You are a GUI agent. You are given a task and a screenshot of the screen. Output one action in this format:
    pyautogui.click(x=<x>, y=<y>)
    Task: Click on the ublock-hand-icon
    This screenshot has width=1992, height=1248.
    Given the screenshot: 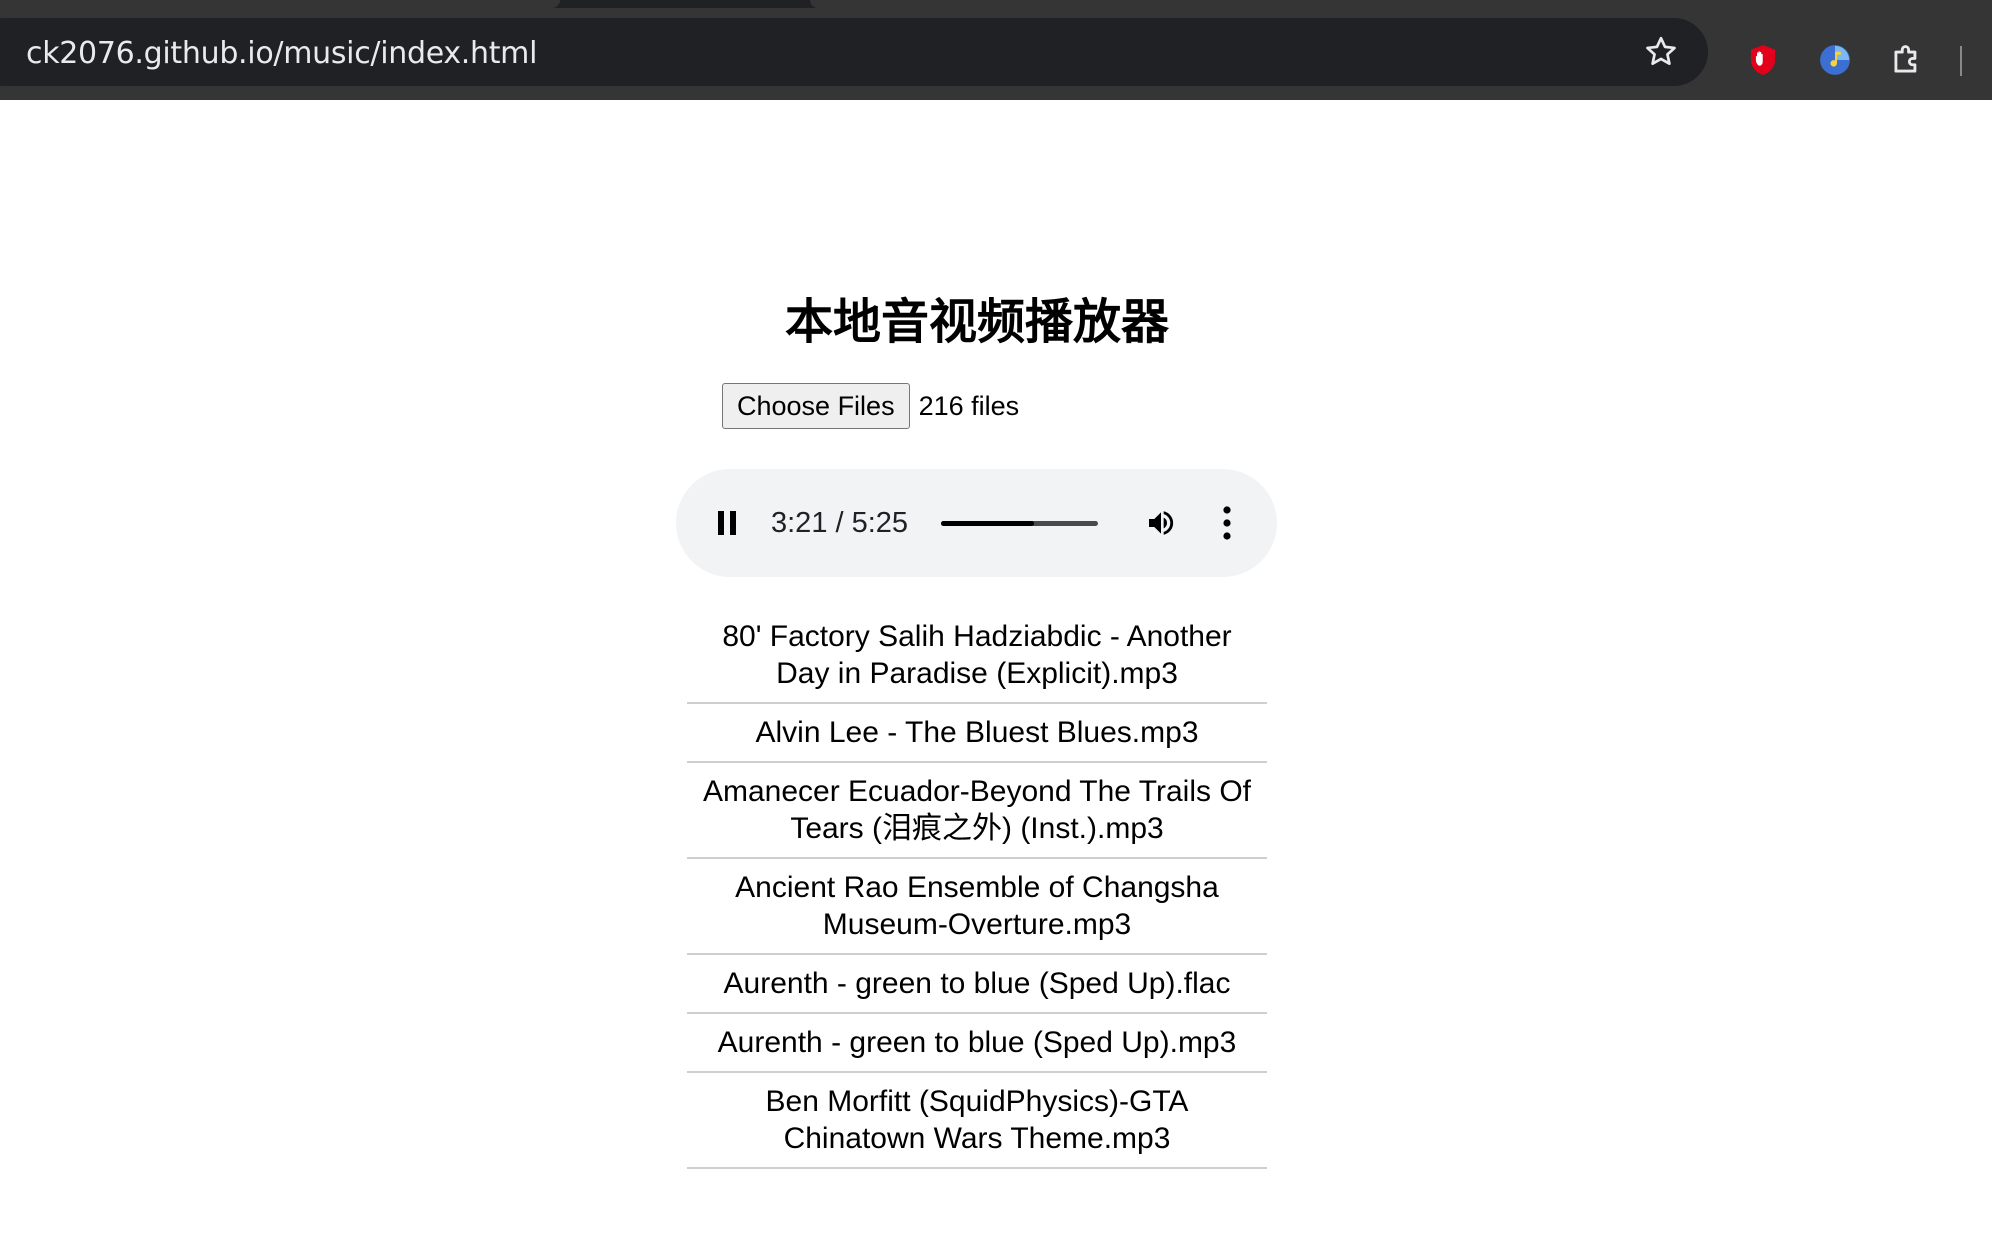 What is the action you would take?
    pyautogui.click(x=1763, y=60)
    